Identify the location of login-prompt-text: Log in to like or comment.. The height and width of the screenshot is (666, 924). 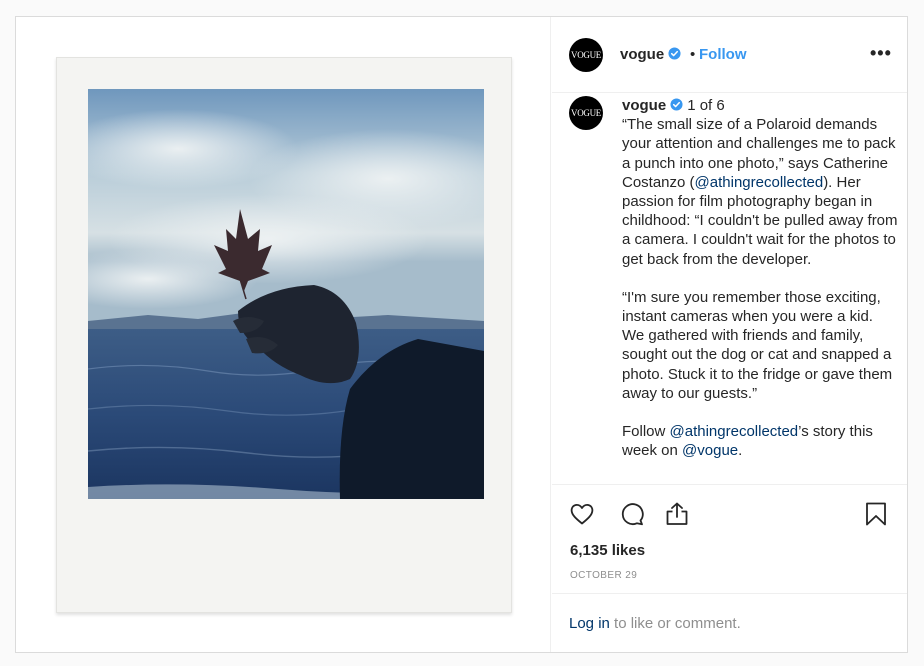
(655, 623).